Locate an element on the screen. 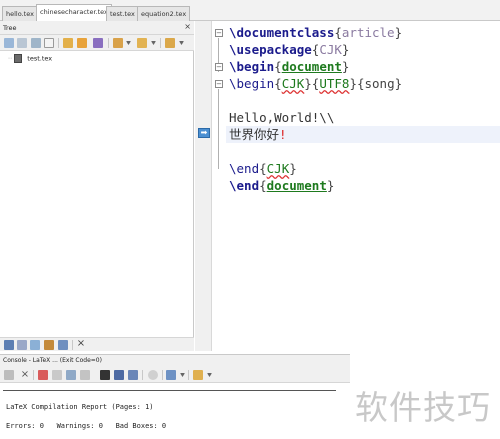 This screenshot has width=500, height=439. editor-line-7: 世界你好! is located at coordinates (363, 134).